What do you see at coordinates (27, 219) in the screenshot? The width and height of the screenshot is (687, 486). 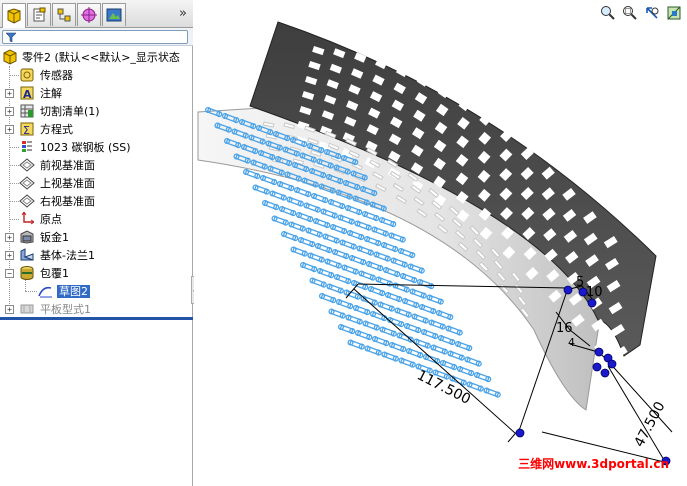 I see `origin-icon` at bounding box center [27, 219].